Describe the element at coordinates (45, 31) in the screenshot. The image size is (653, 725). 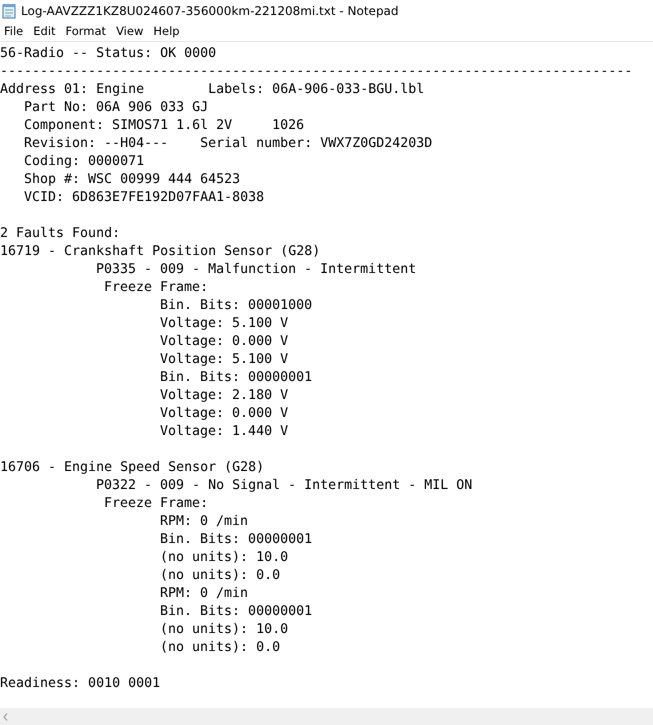
I see `menu-item: Edit` at that location.